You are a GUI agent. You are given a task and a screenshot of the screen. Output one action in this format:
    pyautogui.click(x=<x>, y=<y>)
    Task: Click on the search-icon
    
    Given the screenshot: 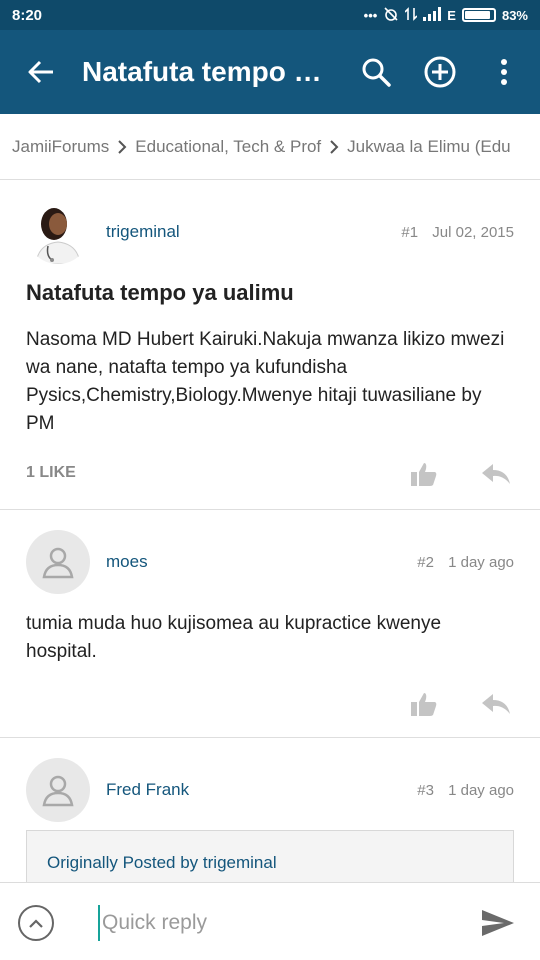 What is the action you would take?
    pyautogui.click(x=376, y=72)
    